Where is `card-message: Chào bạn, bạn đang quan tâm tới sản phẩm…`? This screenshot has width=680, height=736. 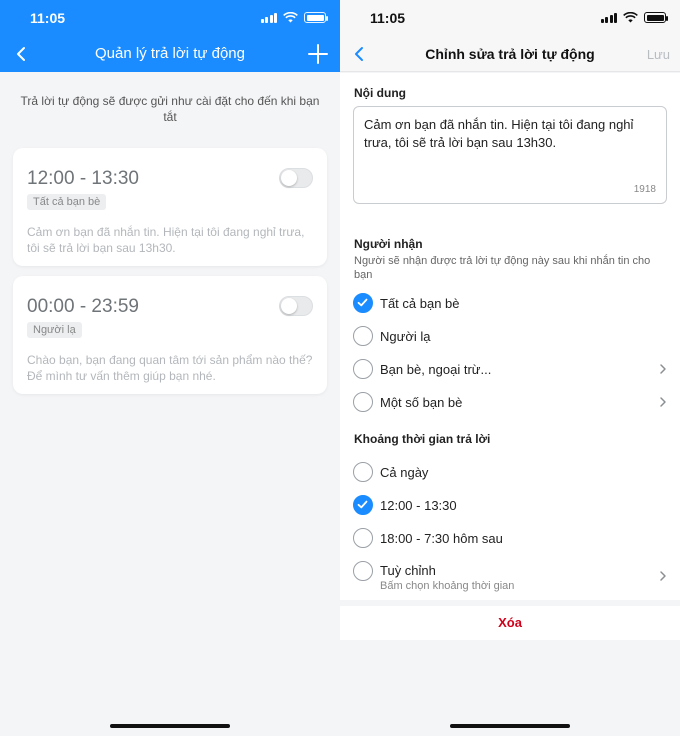
card-message: Chào bạn, bạn đang quan tâm tới sản phẩm… is located at coordinates (170, 368).